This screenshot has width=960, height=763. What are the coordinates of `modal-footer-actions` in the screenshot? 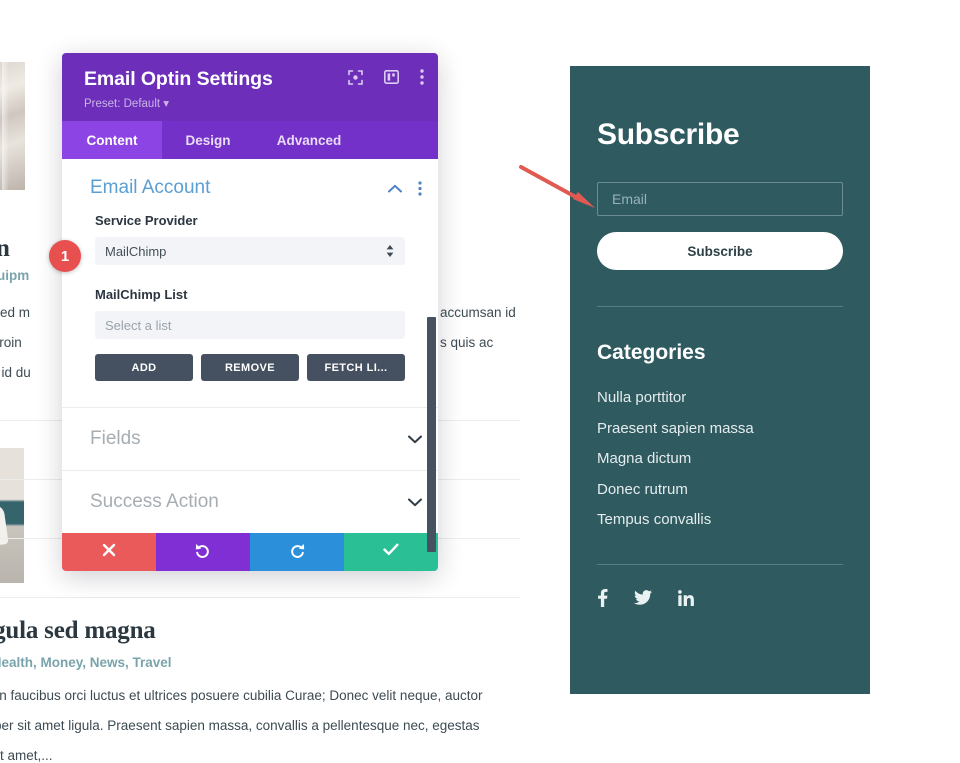 It's located at (250, 552).